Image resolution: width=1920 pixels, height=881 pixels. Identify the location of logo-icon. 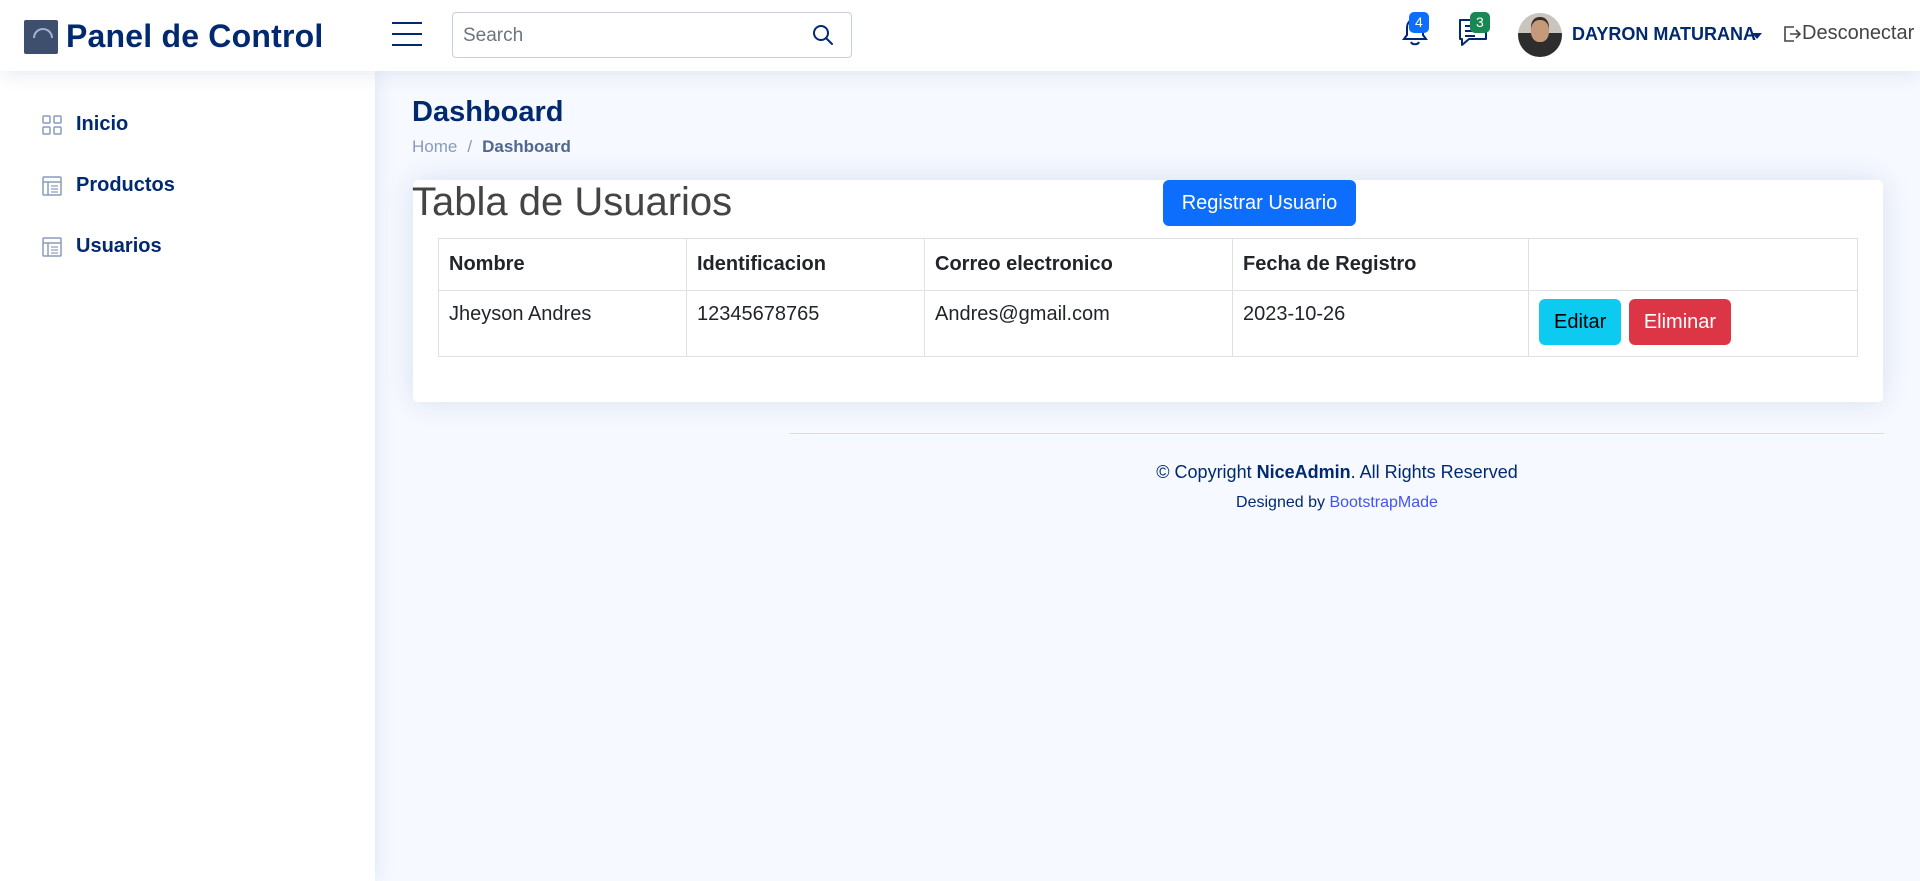
(41, 36).